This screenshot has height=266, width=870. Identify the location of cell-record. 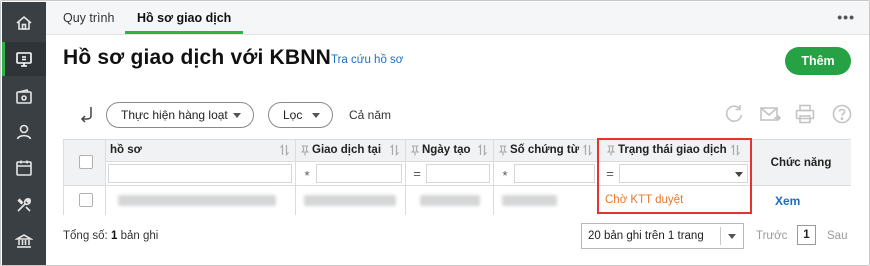
(201, 200).